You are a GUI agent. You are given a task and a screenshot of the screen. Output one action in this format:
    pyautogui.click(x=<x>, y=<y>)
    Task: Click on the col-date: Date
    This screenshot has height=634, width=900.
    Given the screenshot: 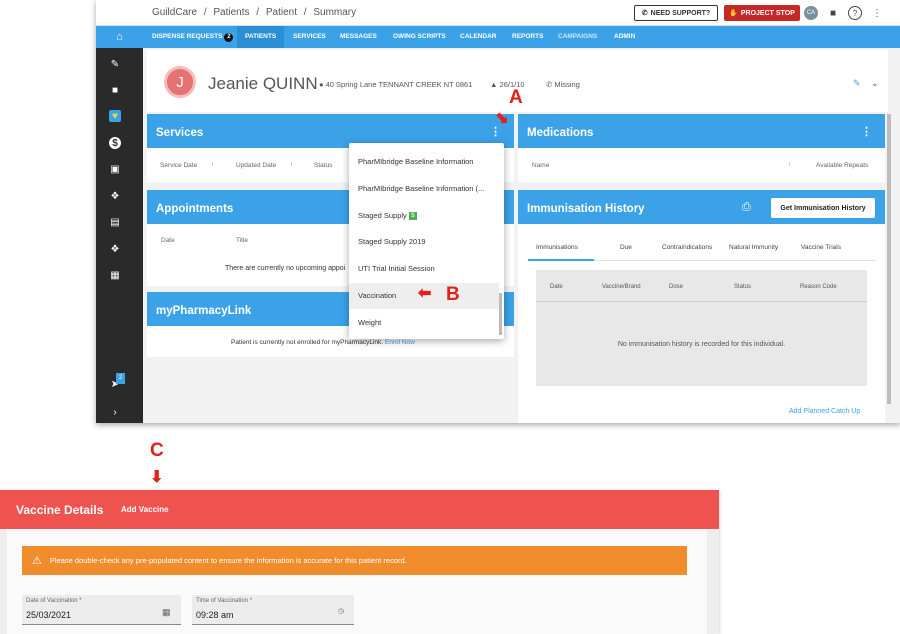 What is the action you would take?
    pyautogui.click(x=168, y=240)
    